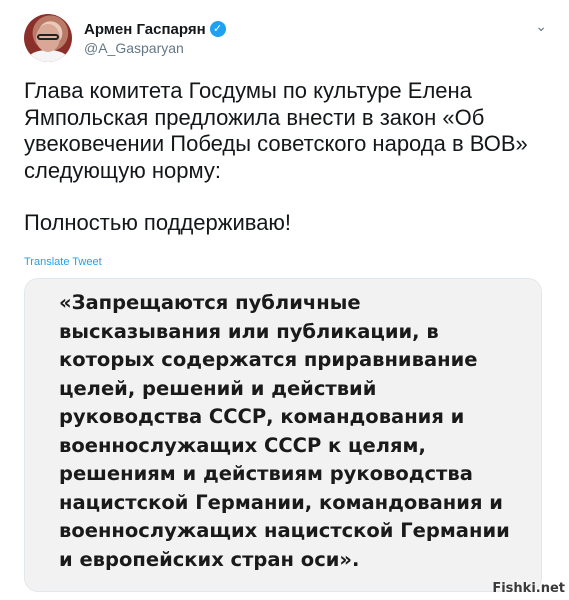  I want to click on watermark: Fishki.net, so click(528, 588).